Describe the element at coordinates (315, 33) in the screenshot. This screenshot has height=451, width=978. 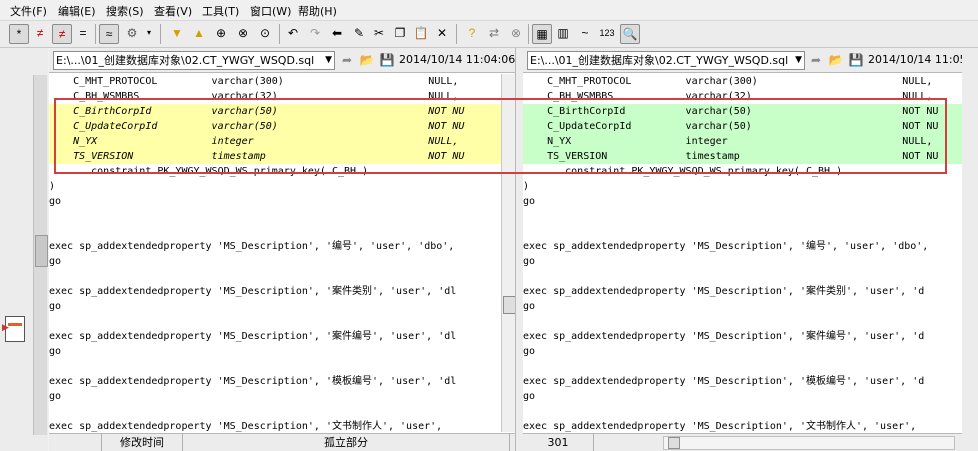
I see `redo-icon: ↷` at that location.